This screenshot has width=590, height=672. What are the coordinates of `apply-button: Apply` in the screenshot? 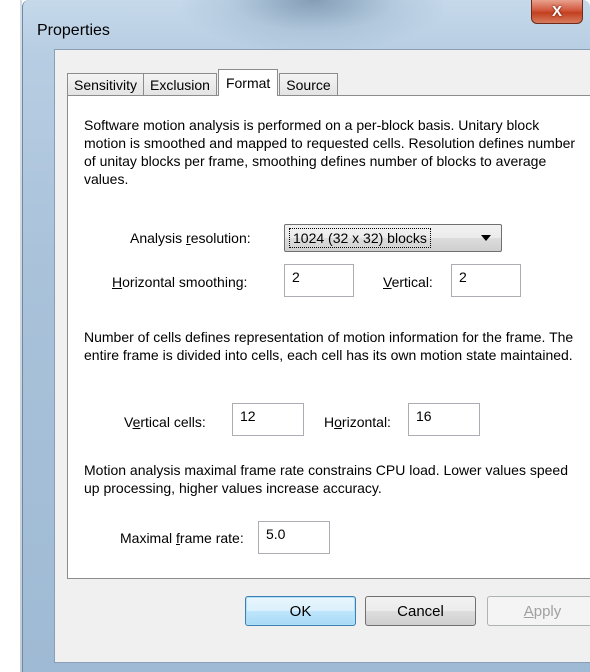 It's located at (538, 611).